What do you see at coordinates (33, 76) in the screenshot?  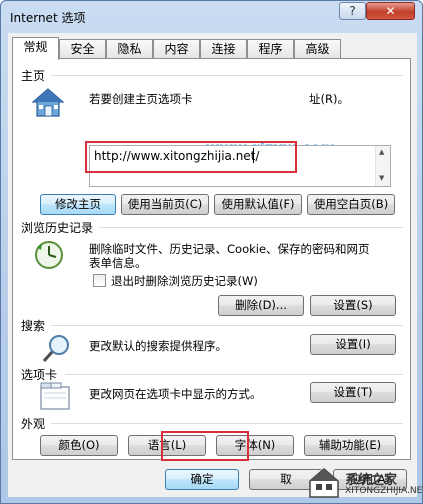 I see `home-section-title: 主页` at bounding box center [33, 76].